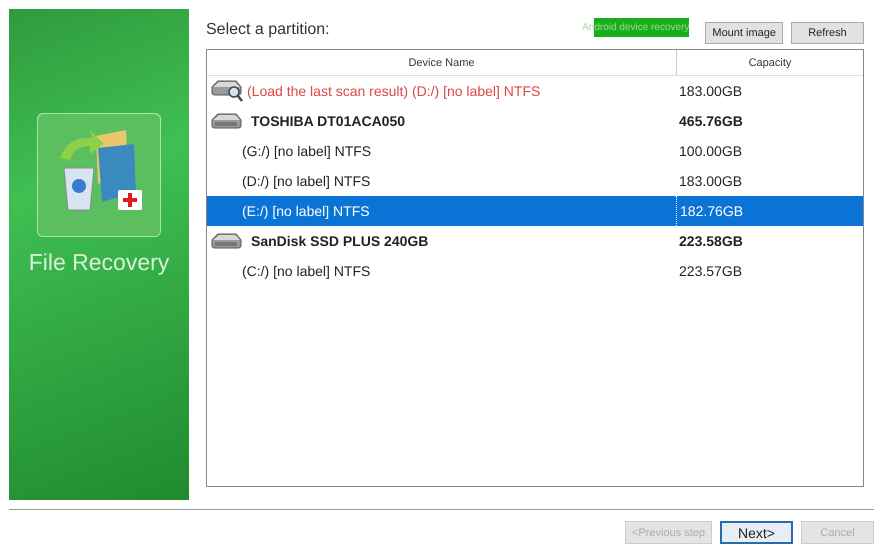 The width and height of the screenshot is (885, 554). Describe the element at coordinates (307, 151) in the screenshot. I see `device-name: (G:/) [no label] NTFS` at that location.